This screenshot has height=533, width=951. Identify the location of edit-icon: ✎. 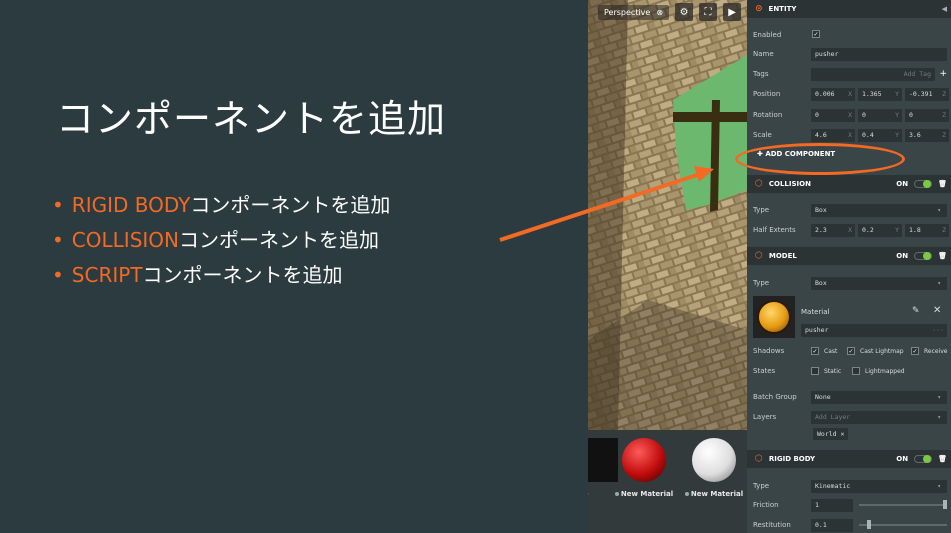
(916, 311).